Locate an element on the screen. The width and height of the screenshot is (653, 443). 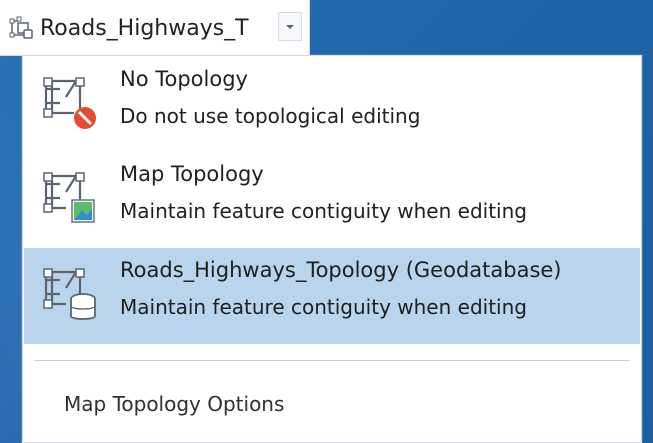
topology-dropdown-button is located at coordinates (290, 26).